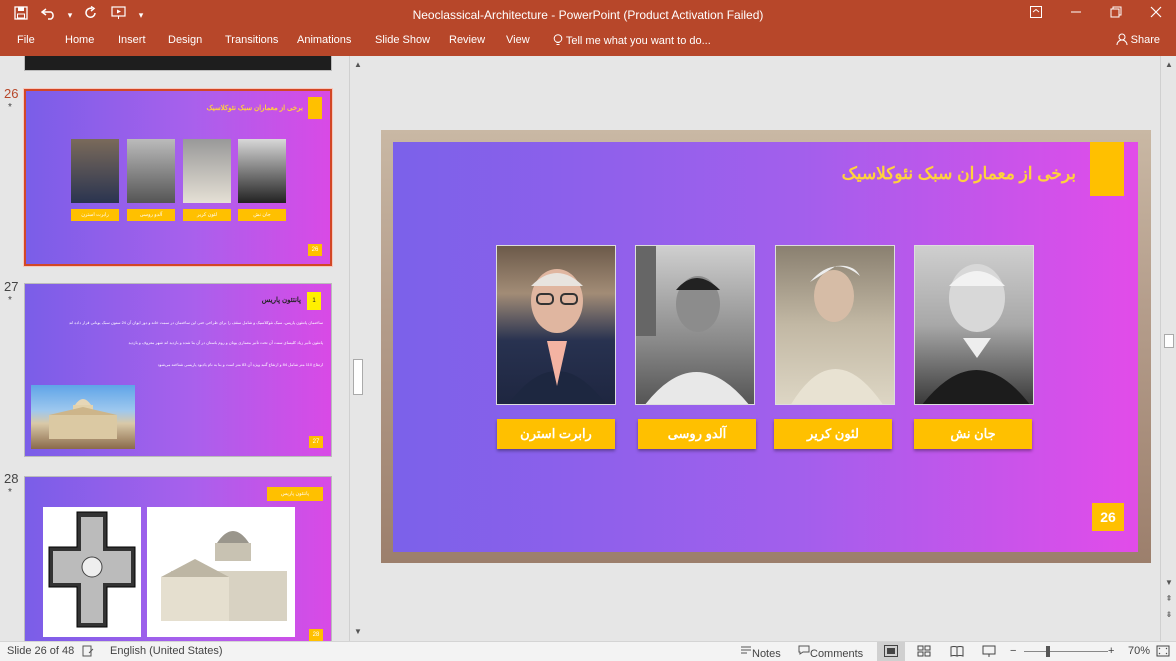 The width and height of the screenshot is (1176, 661). What do you see at coordinates (11, 286) in the screenshot?
I see `thumbnail-number: 27` at bounding box center [11, 286].